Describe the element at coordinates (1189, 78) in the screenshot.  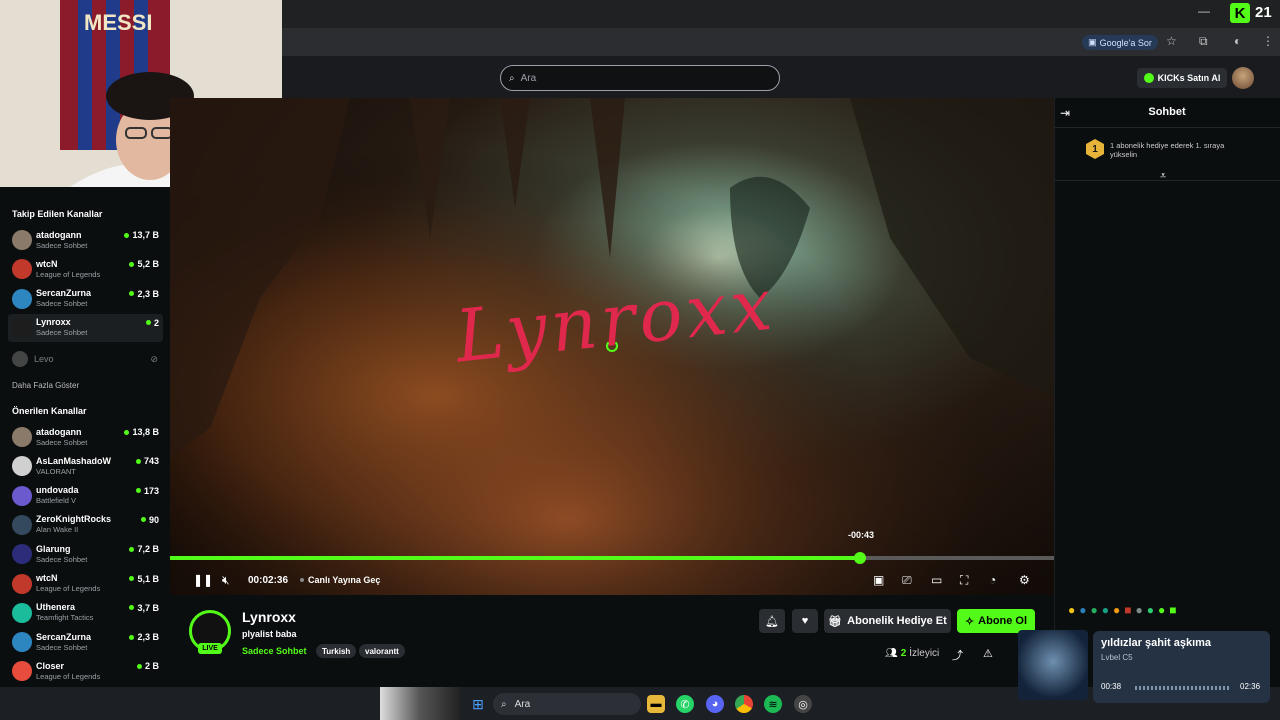
I see `buy-kicks-label: KICKs Satın Al` at that location.